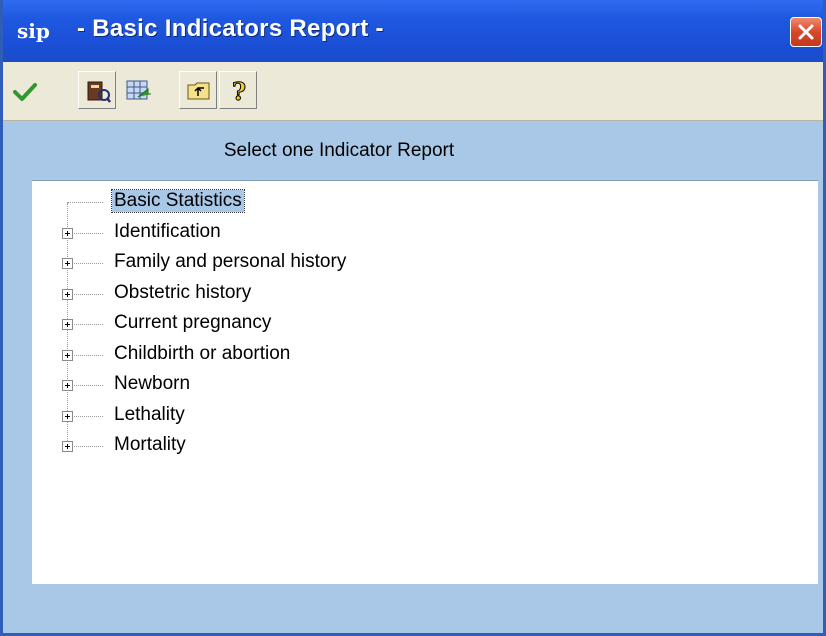  Describe the element at coordinates (182, 293) in the screenshot. I see `tree-item-label: Obstetric history` at that location.